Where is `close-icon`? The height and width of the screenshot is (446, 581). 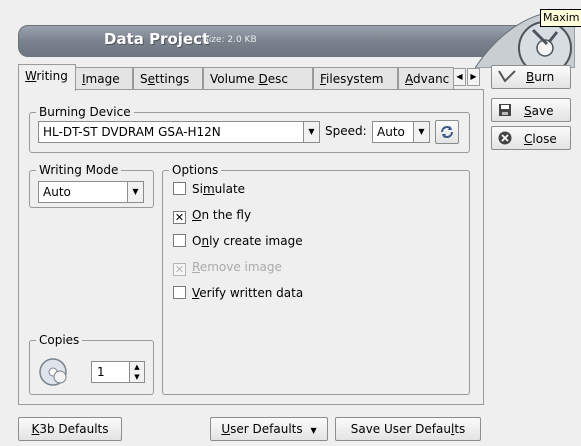 close-icon is located at coordinates (505, 138).